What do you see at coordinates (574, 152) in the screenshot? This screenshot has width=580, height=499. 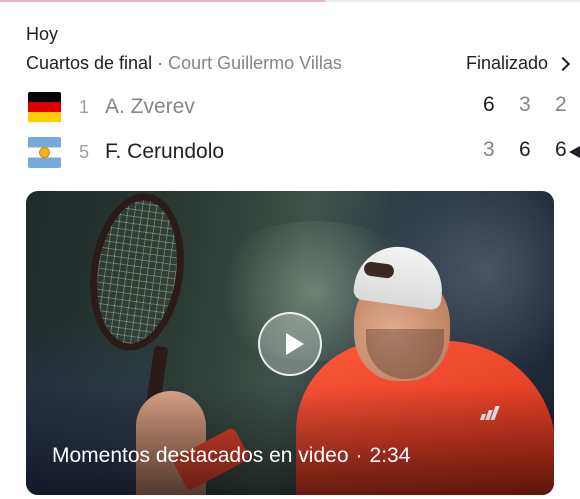 I see `winner-indicator-icon` at bounding box center [574, 152].